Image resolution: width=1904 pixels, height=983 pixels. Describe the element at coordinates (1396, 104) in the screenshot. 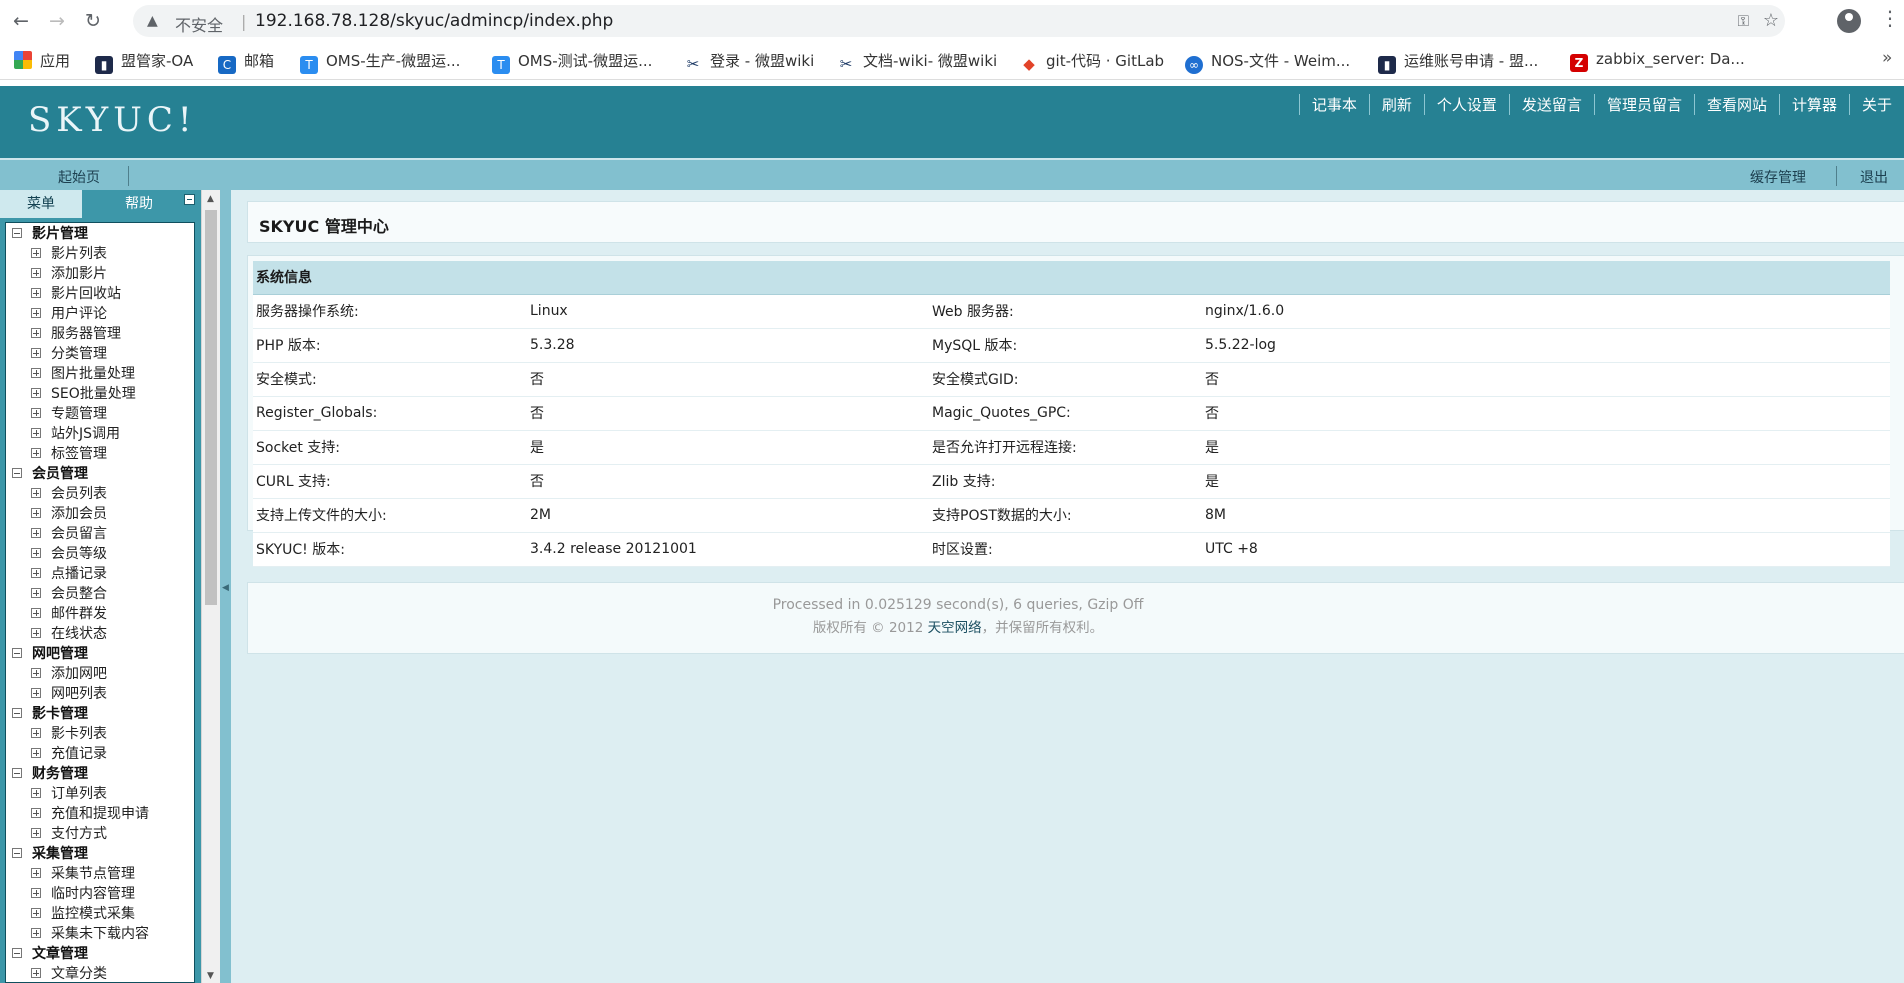

I see `top-link-refresh: 刷新` at that location.